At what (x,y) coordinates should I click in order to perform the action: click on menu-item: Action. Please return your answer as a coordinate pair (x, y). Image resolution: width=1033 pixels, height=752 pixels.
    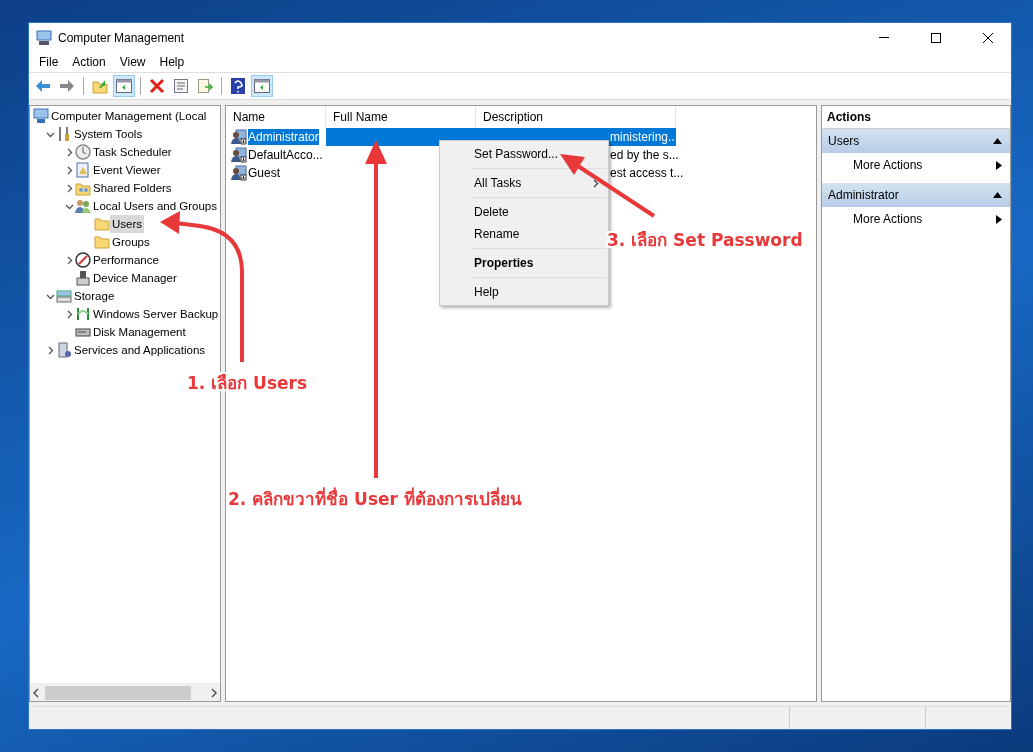
    Looking at the image, I should click on (89, 62).